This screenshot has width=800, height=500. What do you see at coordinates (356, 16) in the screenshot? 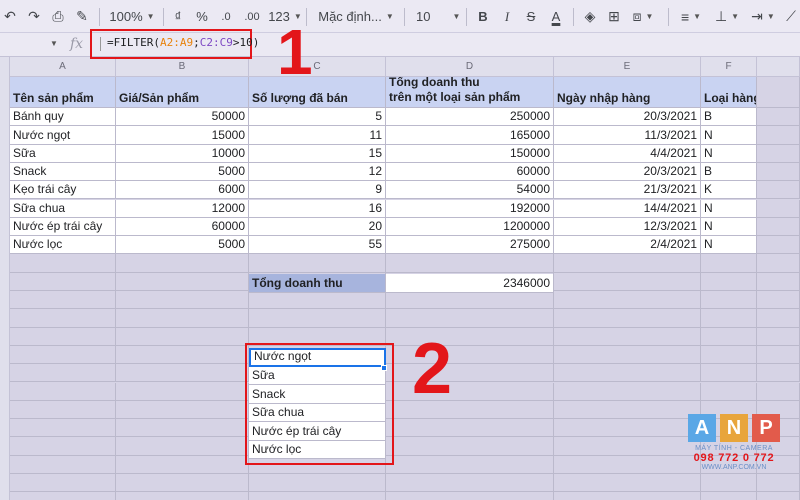
I see `font-family-select: Mặc định... ▼` at bounding box center [356, 16].